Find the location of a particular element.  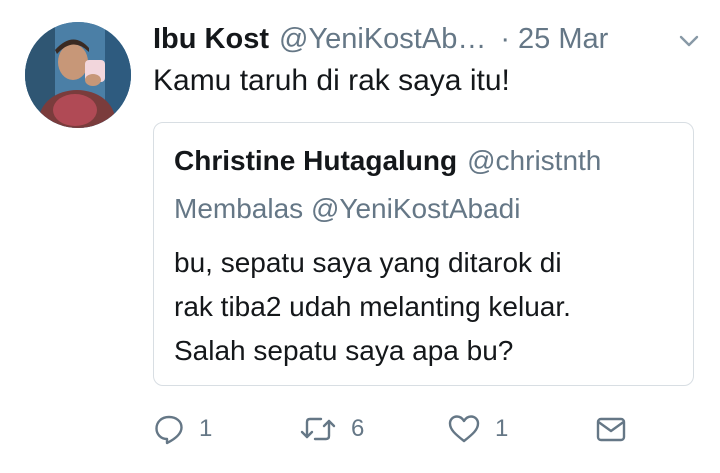

retweet-icon is located at coordinates (318, 429).